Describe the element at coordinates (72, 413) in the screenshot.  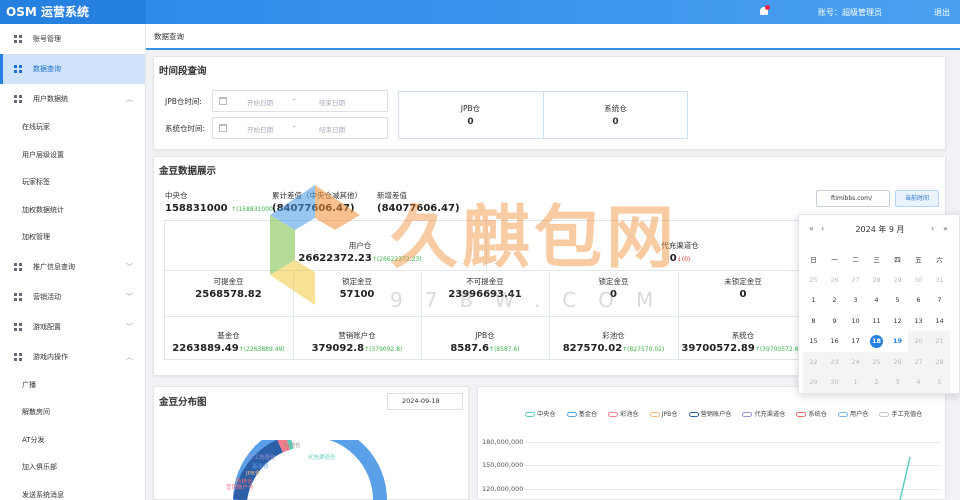
I see `sidebar-sub-dissolve: 解散房间` at that location.